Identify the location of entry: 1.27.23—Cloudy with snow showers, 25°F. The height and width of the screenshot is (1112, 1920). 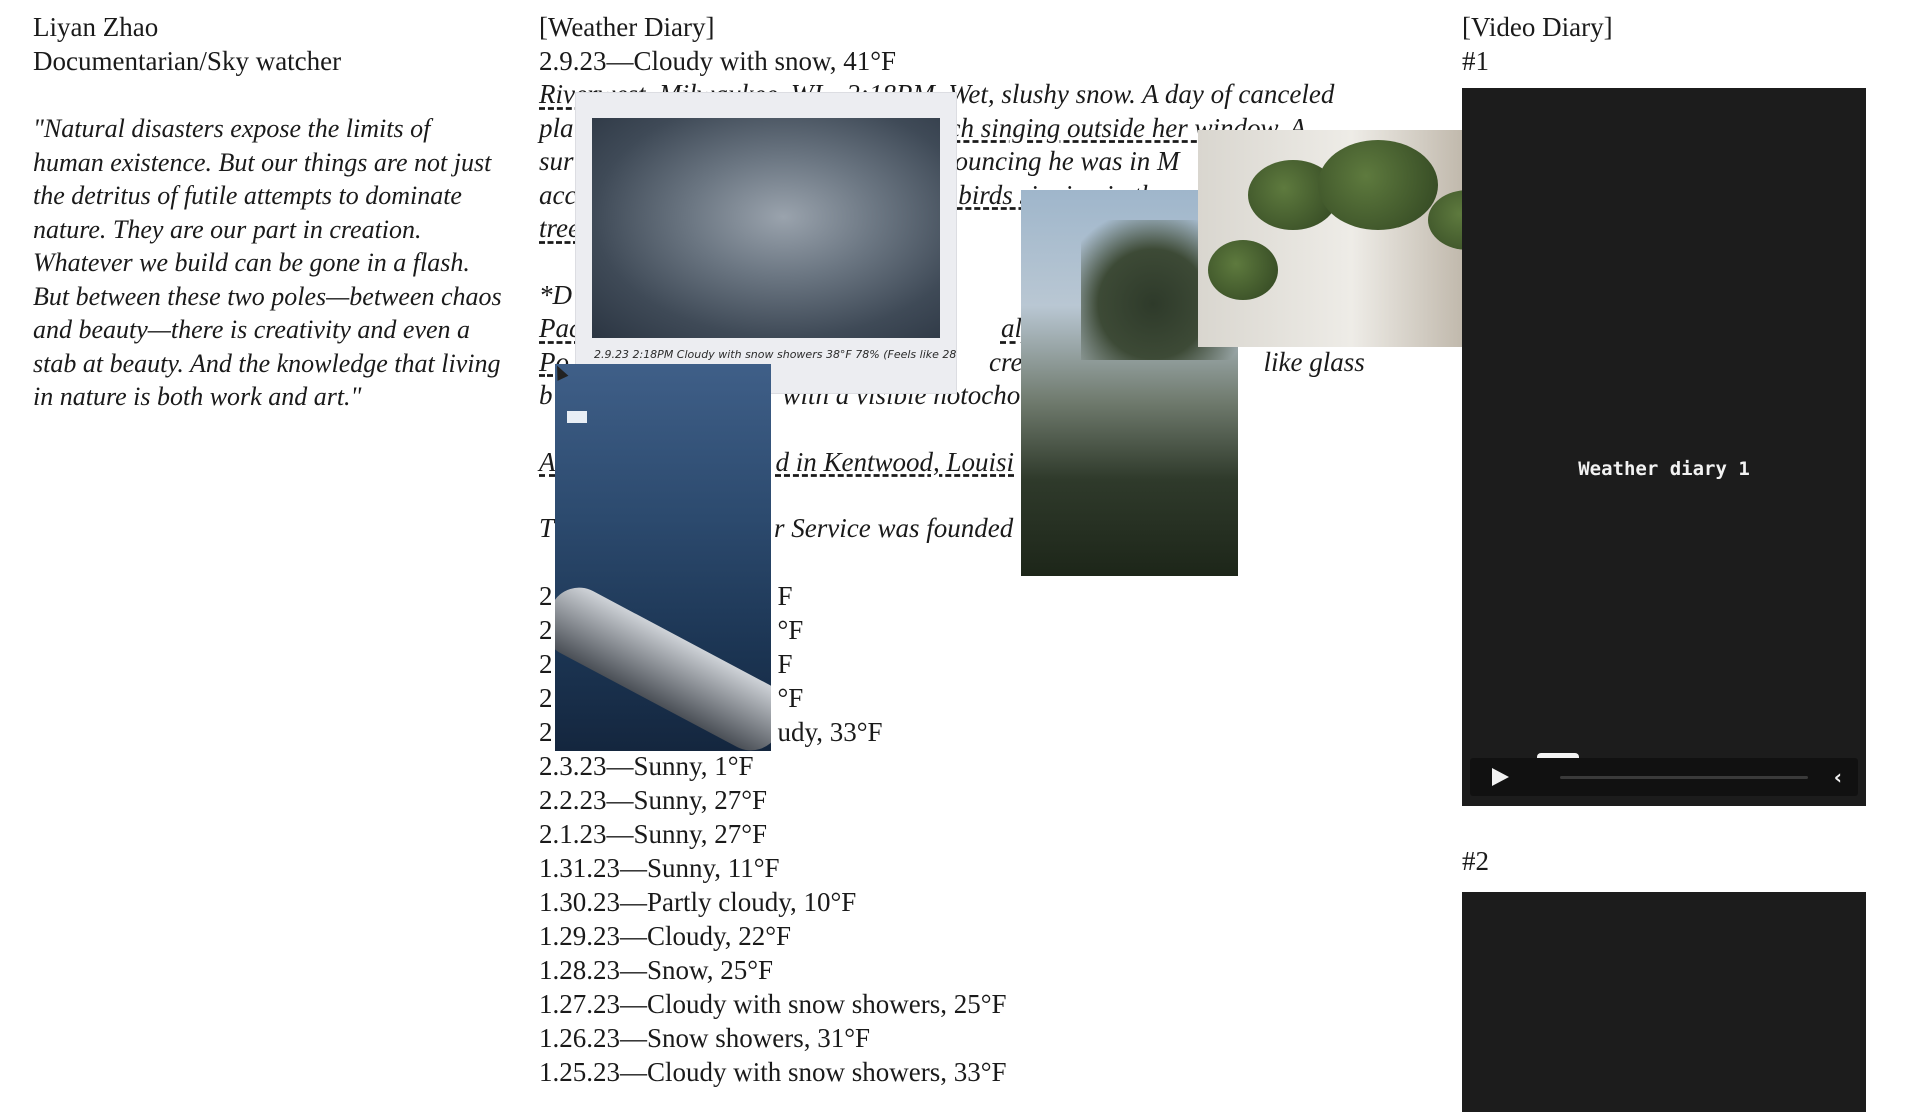
(773, 1003).